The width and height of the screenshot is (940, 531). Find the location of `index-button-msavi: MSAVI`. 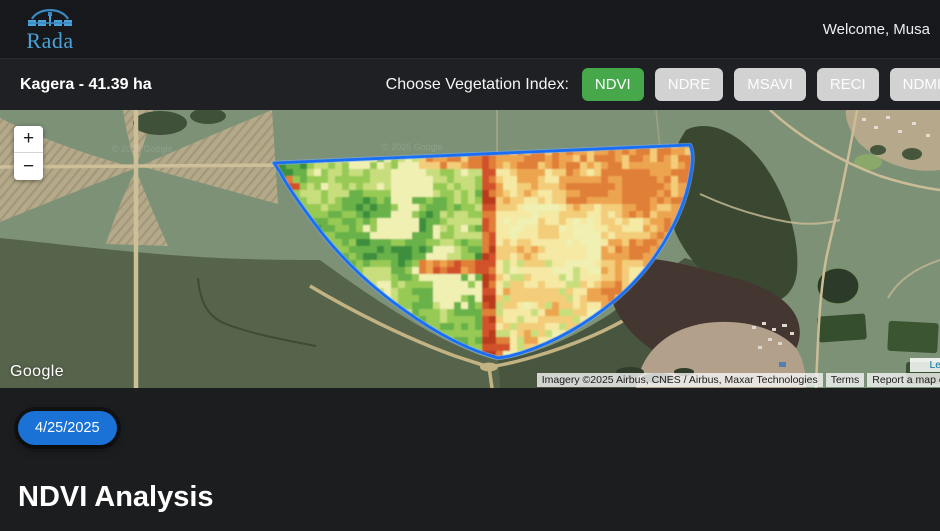

index-button-msavi: MSAVI is located at coordinates (770, 84).